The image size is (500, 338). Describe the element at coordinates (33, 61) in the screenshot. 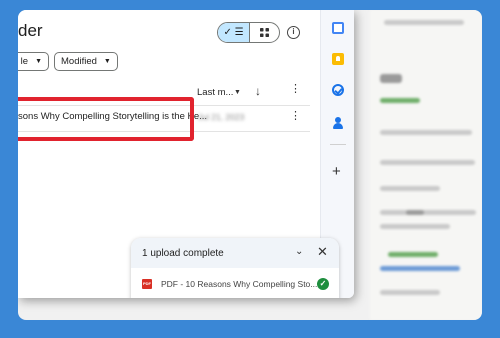

I see `type-filter-chip: le ▼` at that location.